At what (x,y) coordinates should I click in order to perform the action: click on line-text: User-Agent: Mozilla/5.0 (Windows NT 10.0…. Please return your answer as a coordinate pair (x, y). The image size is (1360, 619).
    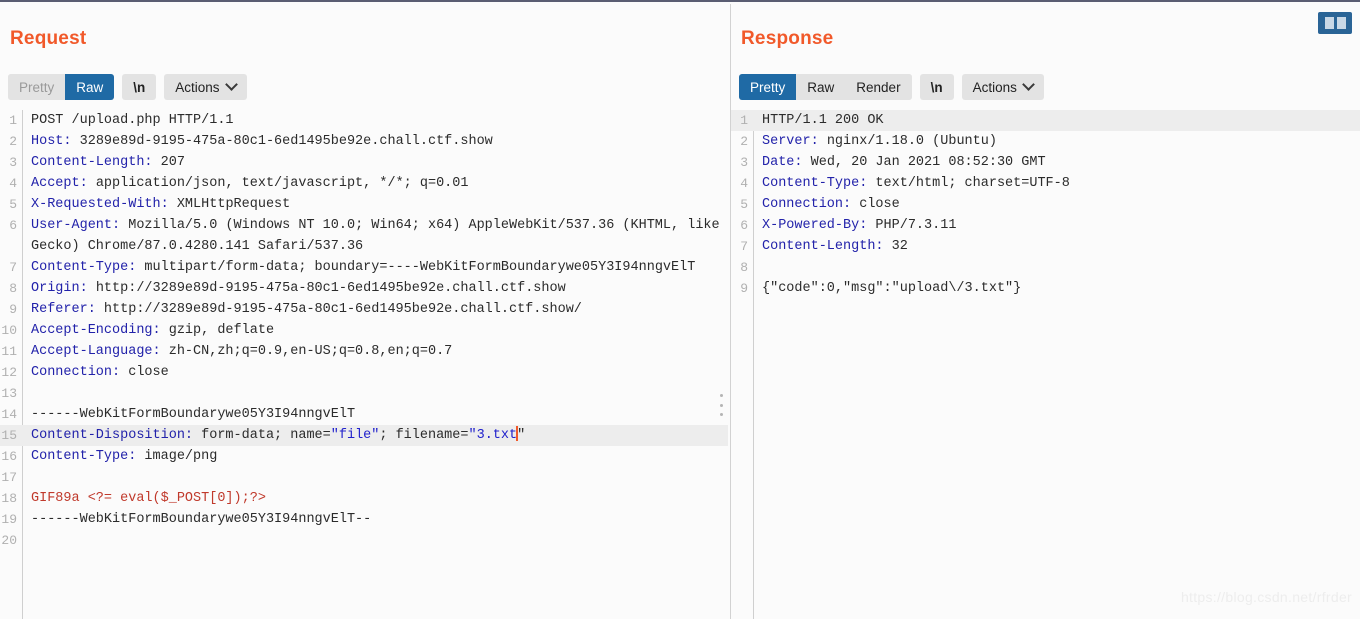
    Looking at the image, I should click on (379, 236).